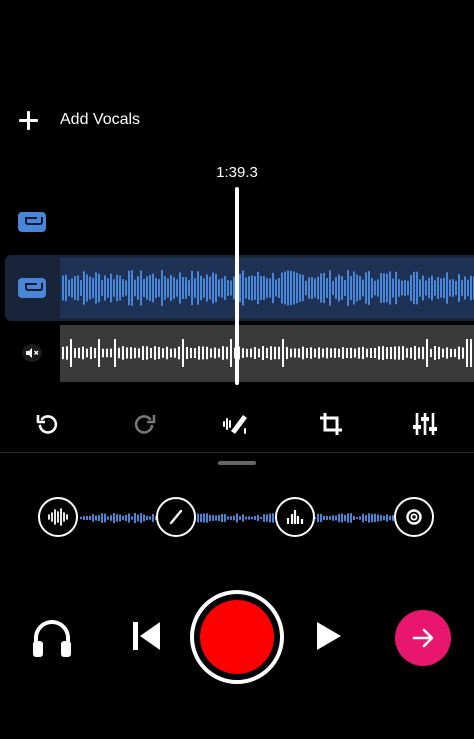 Image resolution: width=474 pixels, height=739 pixels. I want to click on effect-ring-button, so click(414, 517).